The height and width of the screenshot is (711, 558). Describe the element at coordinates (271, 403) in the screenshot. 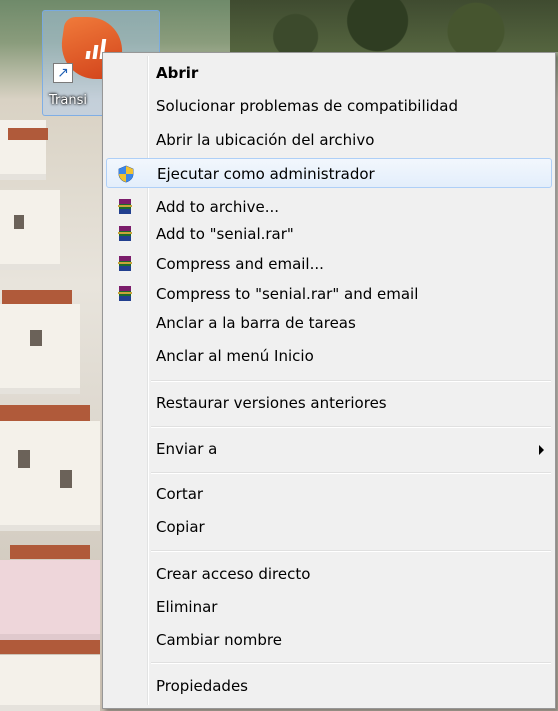

I see `menu-item-label: Restaurar versiones anteriores` at that location.